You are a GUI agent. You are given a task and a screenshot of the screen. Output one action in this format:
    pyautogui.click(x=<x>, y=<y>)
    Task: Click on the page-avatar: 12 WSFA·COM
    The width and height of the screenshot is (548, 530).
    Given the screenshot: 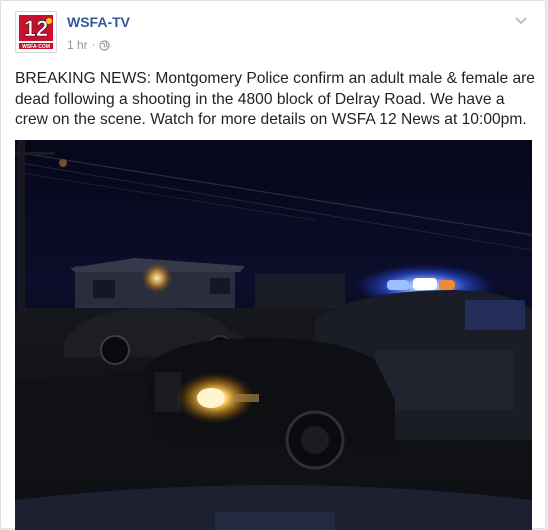 What is the action you would take?
    pyautogui.click(x=36, y=32)
    